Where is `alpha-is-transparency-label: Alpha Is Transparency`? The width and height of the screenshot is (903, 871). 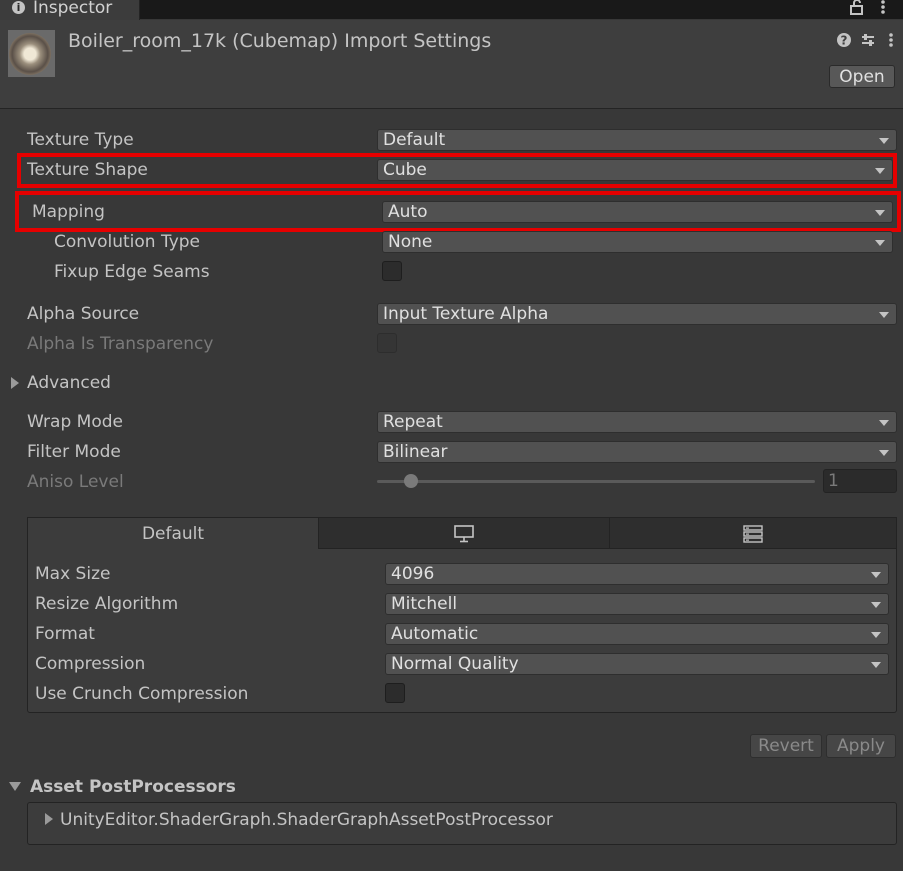 alpha-is-transparency-label: Alpha Is Transparency is located at coordinates (120, 344).